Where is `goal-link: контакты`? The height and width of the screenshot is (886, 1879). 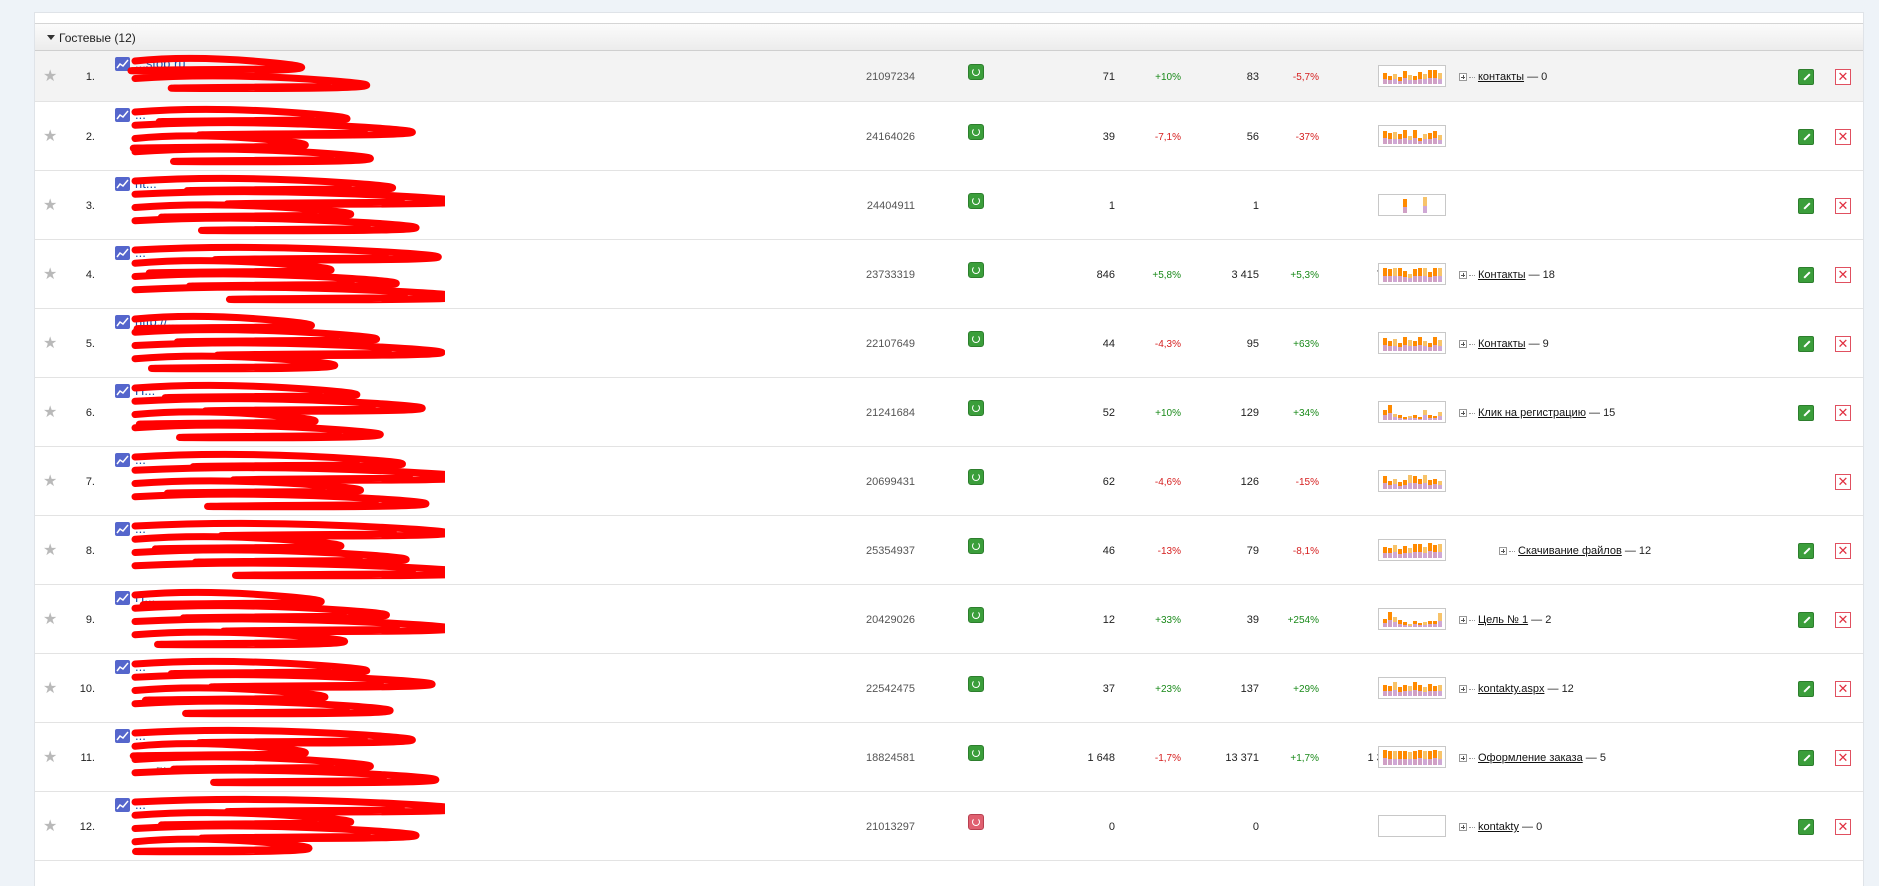 goal-link: контакты is located at coordinates (1501, 77).